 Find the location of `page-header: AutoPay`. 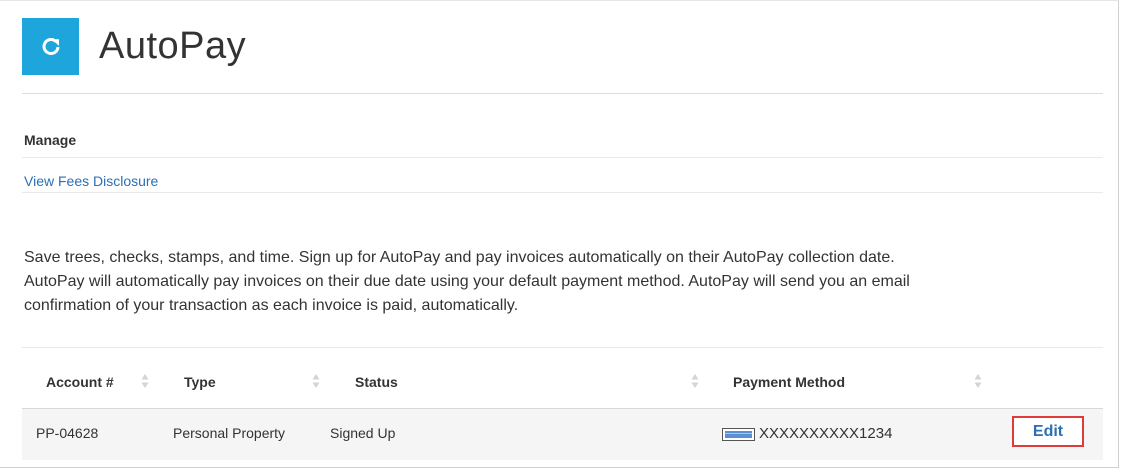

page-header: AutoPay is located at coordinates (134, 46).